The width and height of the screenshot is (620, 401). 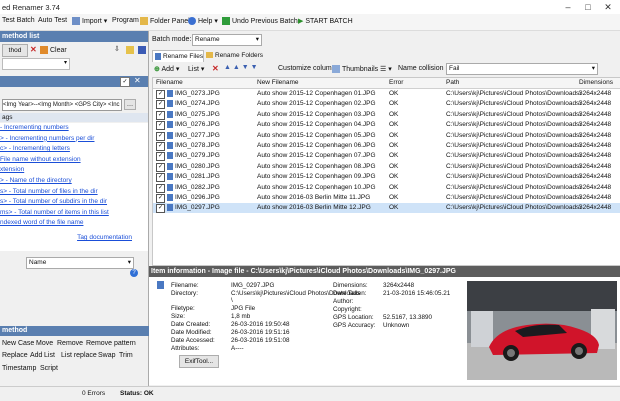 What do you see at coordinates (197, 197) in the screenshot?
I see `cell-filename: IMG_0296.JPG` at bounding box center [197, 197].